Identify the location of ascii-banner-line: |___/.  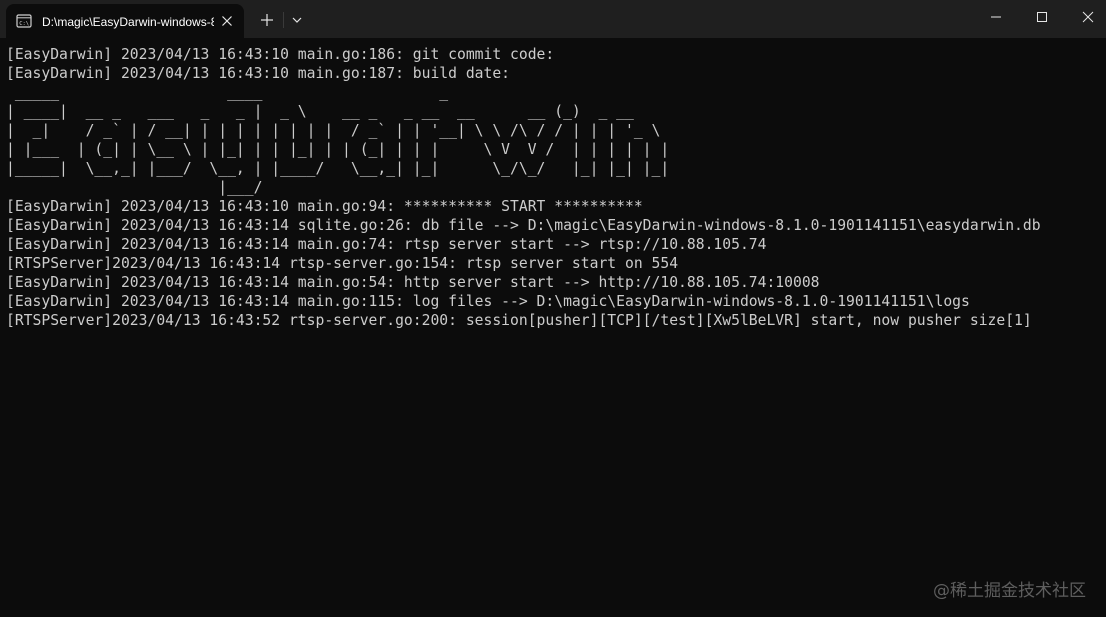
(134, 187).